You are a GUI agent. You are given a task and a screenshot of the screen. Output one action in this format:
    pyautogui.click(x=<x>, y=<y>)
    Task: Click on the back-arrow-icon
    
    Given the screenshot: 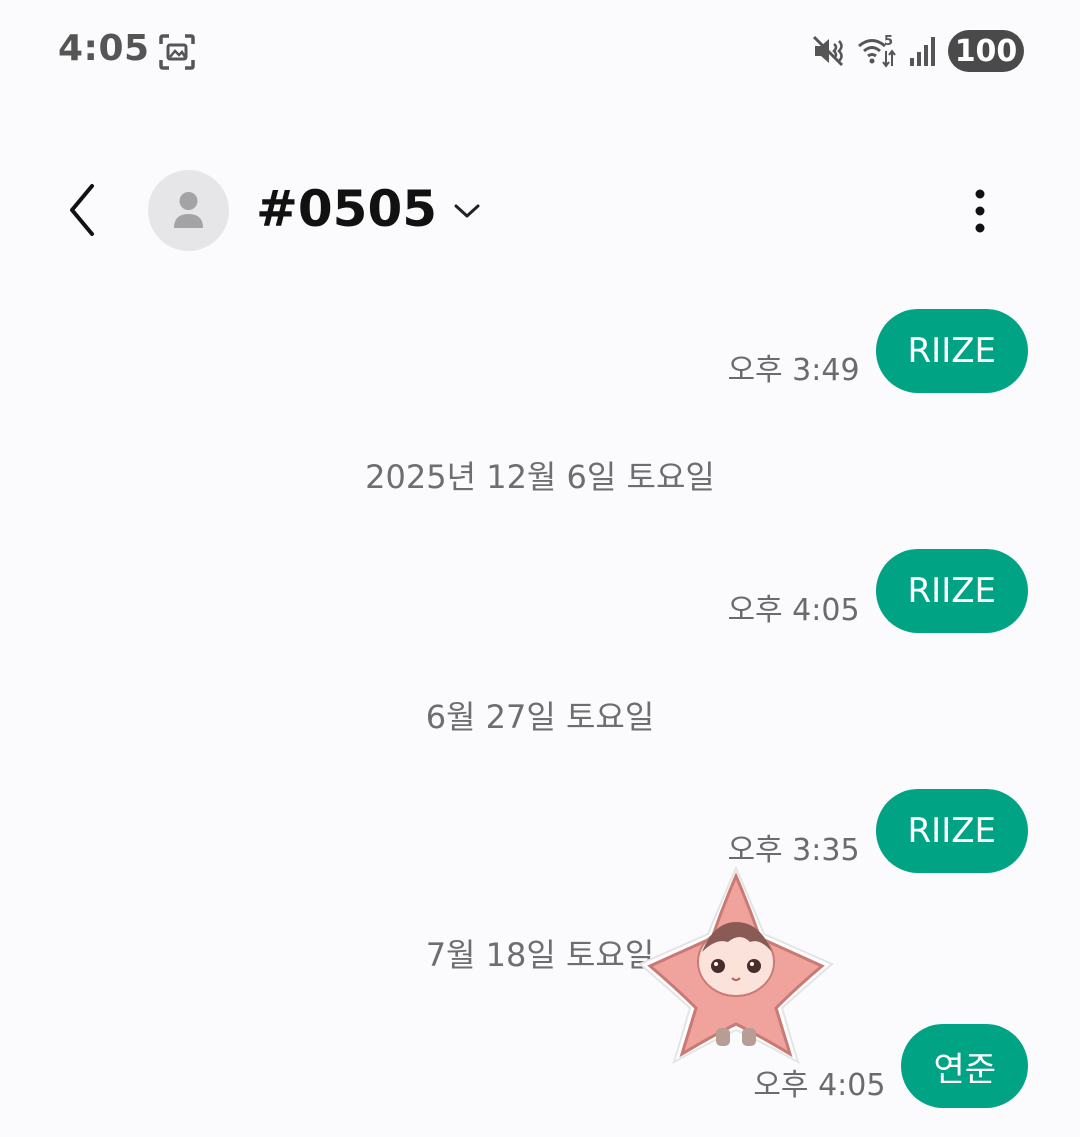 What is the action you would take?
    pyautogui.click(x=82, y=210)
    